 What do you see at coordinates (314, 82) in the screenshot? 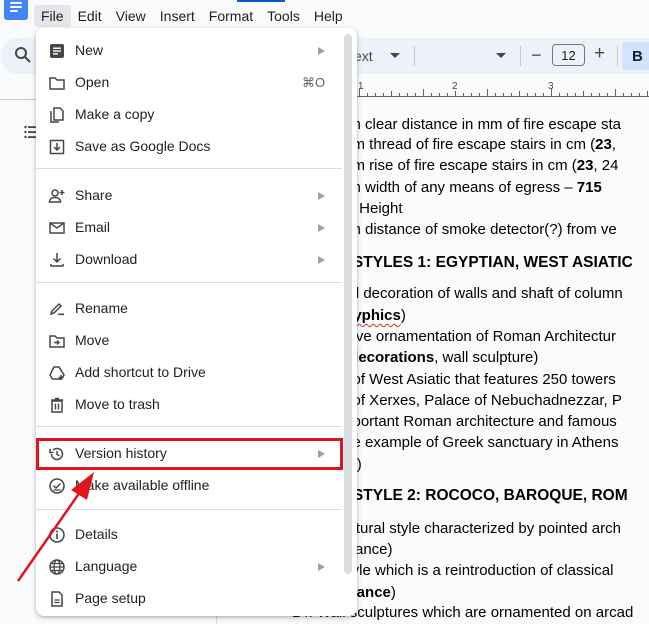
I see `shortcut-hint: ⌘O` at bounding box center [314, 82].